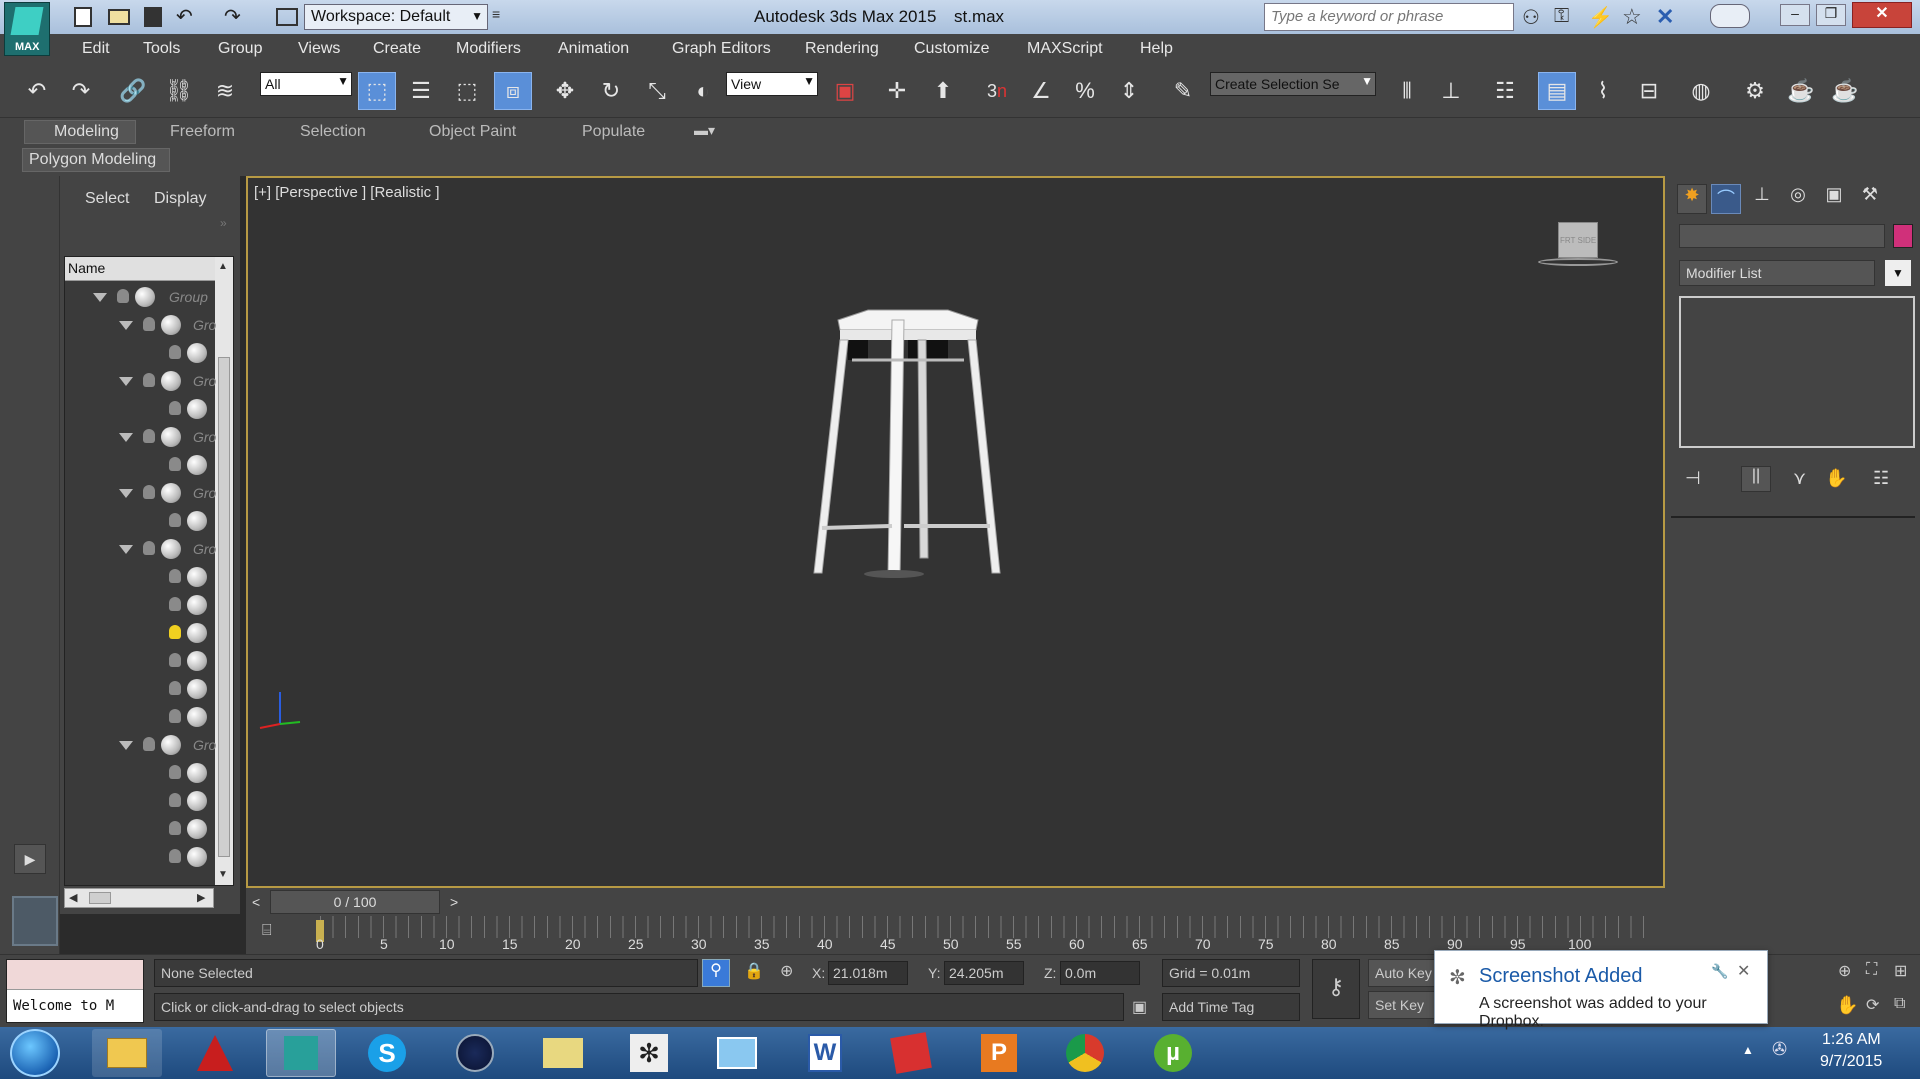 The height and width of the screenshot is (1079, 1920). I want to click on render-production-icon: ☕, so click(1845, 91).